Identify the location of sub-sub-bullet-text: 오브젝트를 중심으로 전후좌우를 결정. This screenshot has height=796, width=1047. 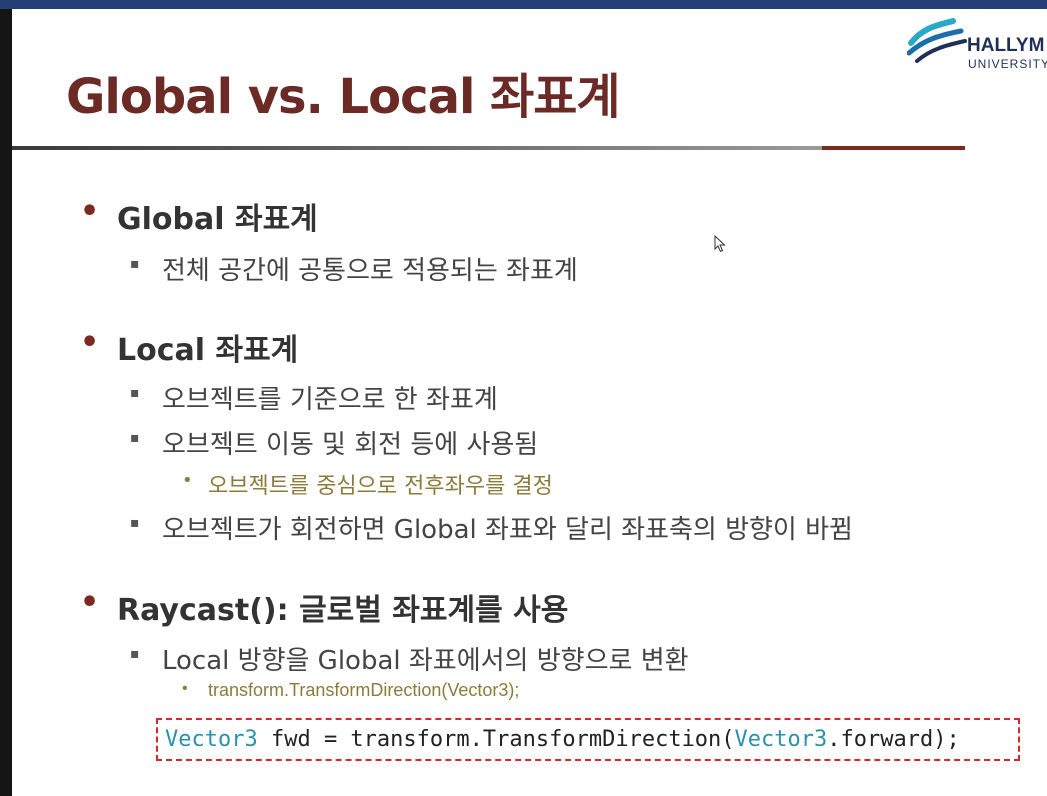
(380, 486).